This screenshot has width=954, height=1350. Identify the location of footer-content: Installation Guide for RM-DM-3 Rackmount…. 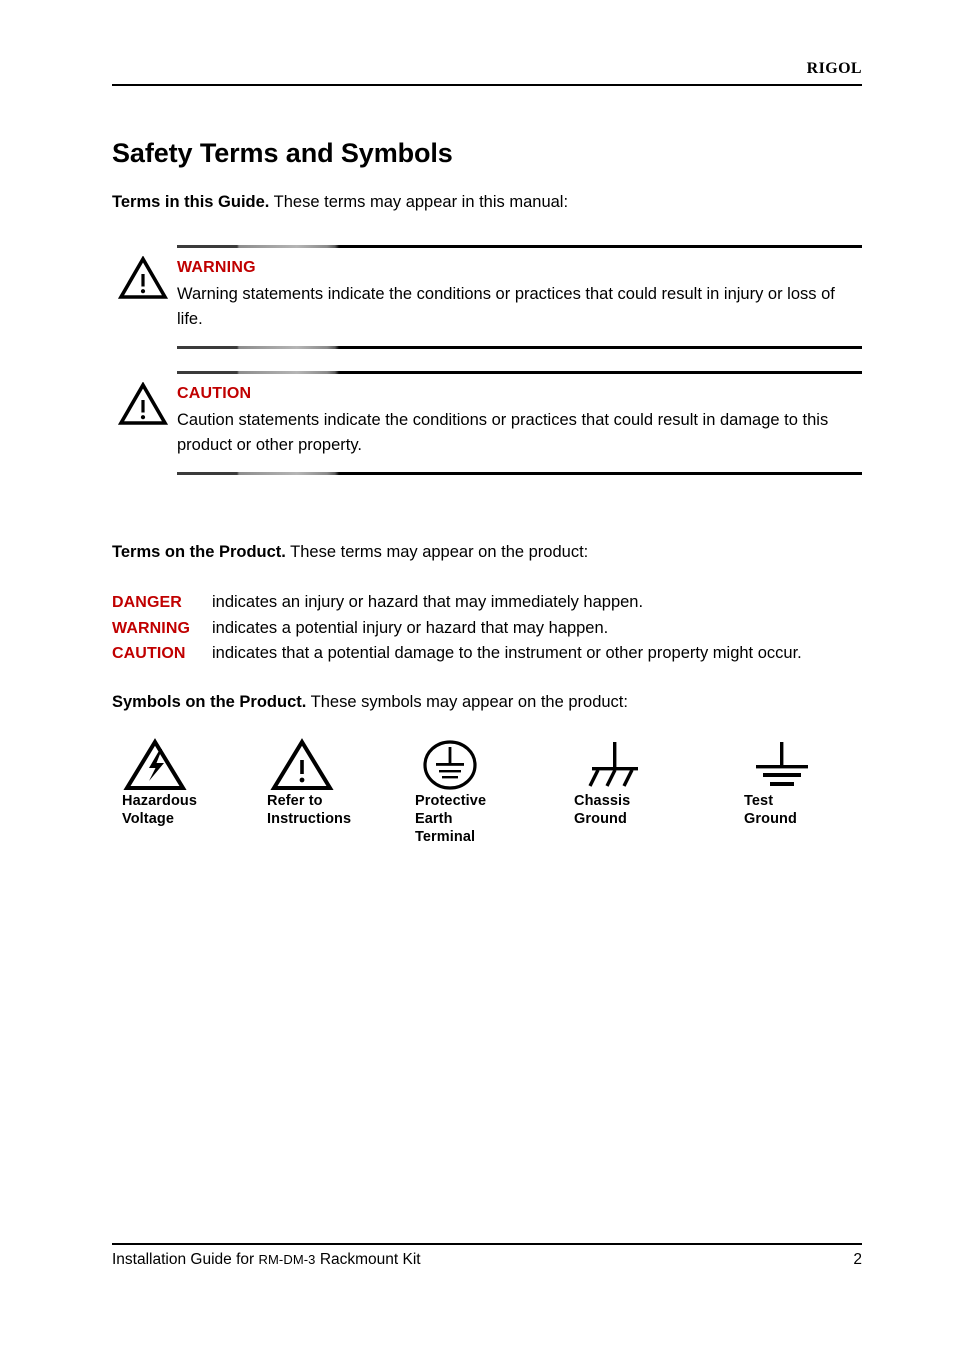
(487, 1259).